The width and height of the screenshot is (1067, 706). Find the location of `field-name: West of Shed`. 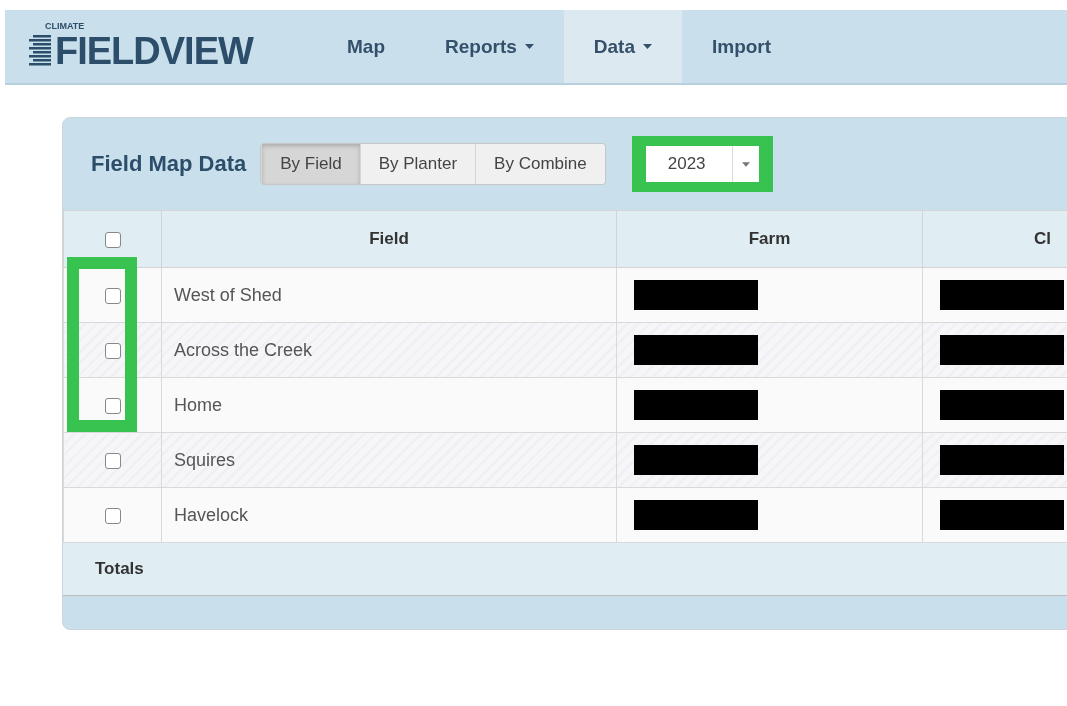

field-name: West of Shed is located at coordinates (228, 294).